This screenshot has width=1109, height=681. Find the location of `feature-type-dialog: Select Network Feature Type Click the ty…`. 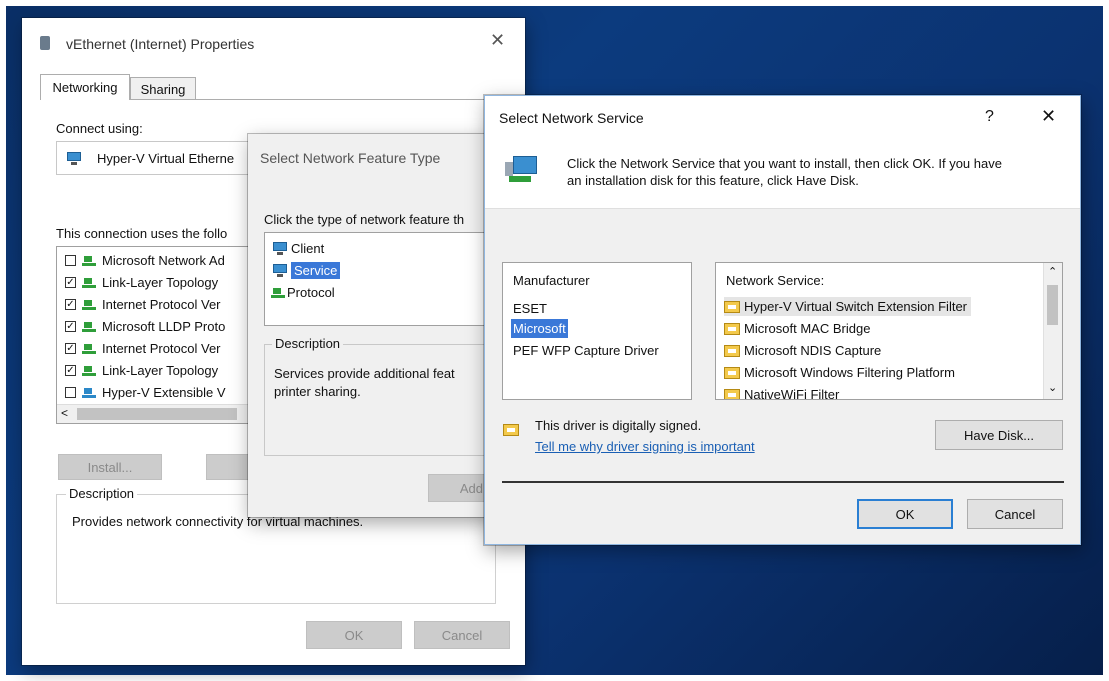

feature-type-dialog: Select Network Feature Type Click the ty… is located at coordinates (372, 325).